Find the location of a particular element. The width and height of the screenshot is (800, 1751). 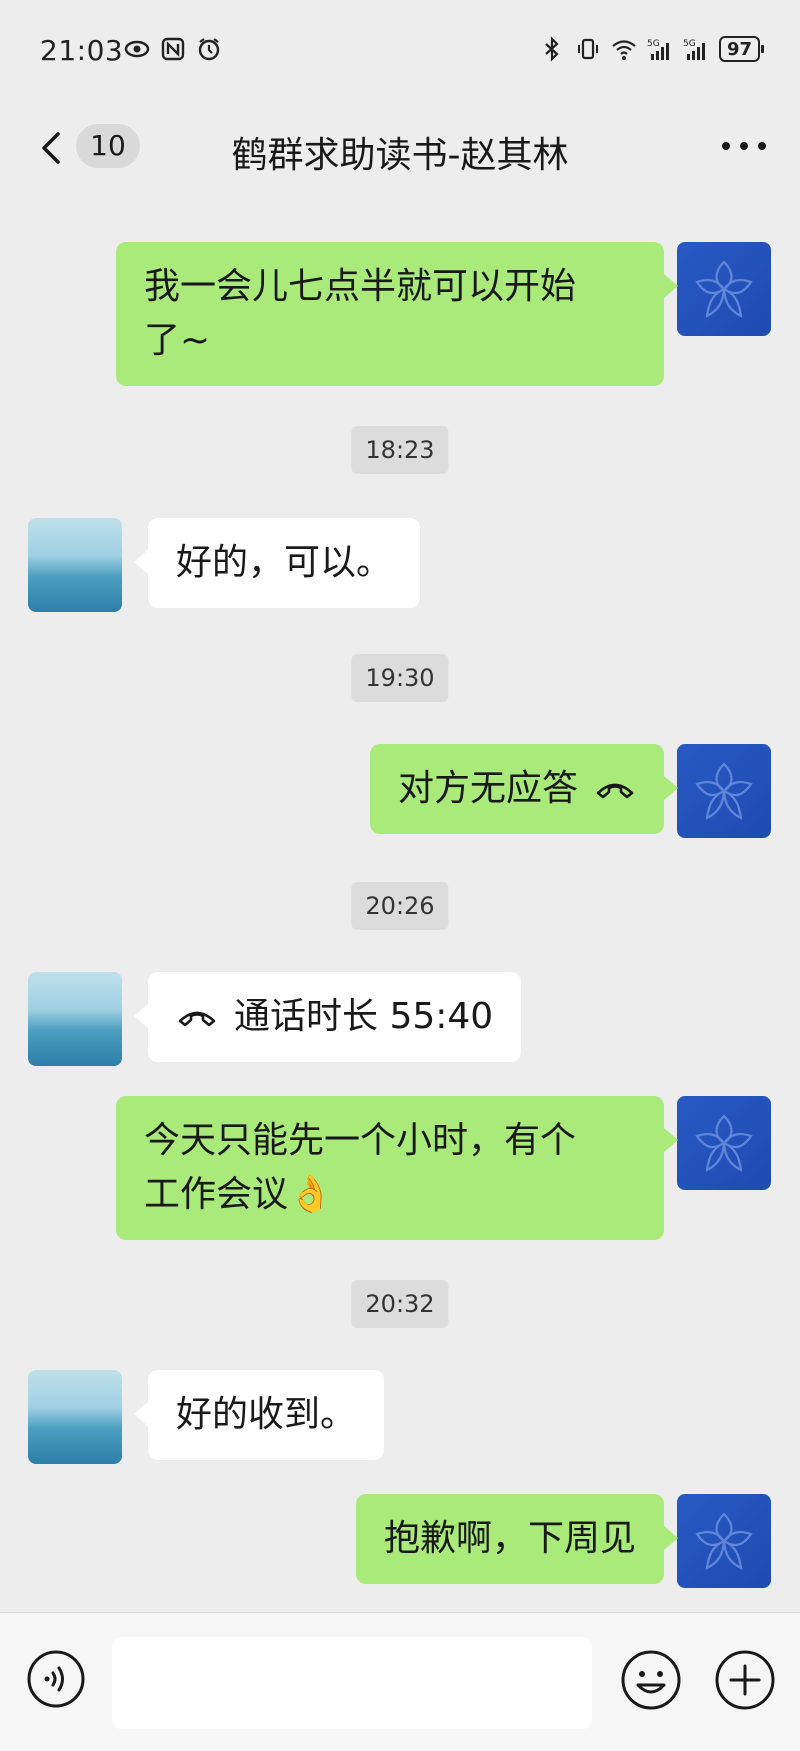

message-text: 抱歉啊，下周见 is located at coordinates (509, 1538).